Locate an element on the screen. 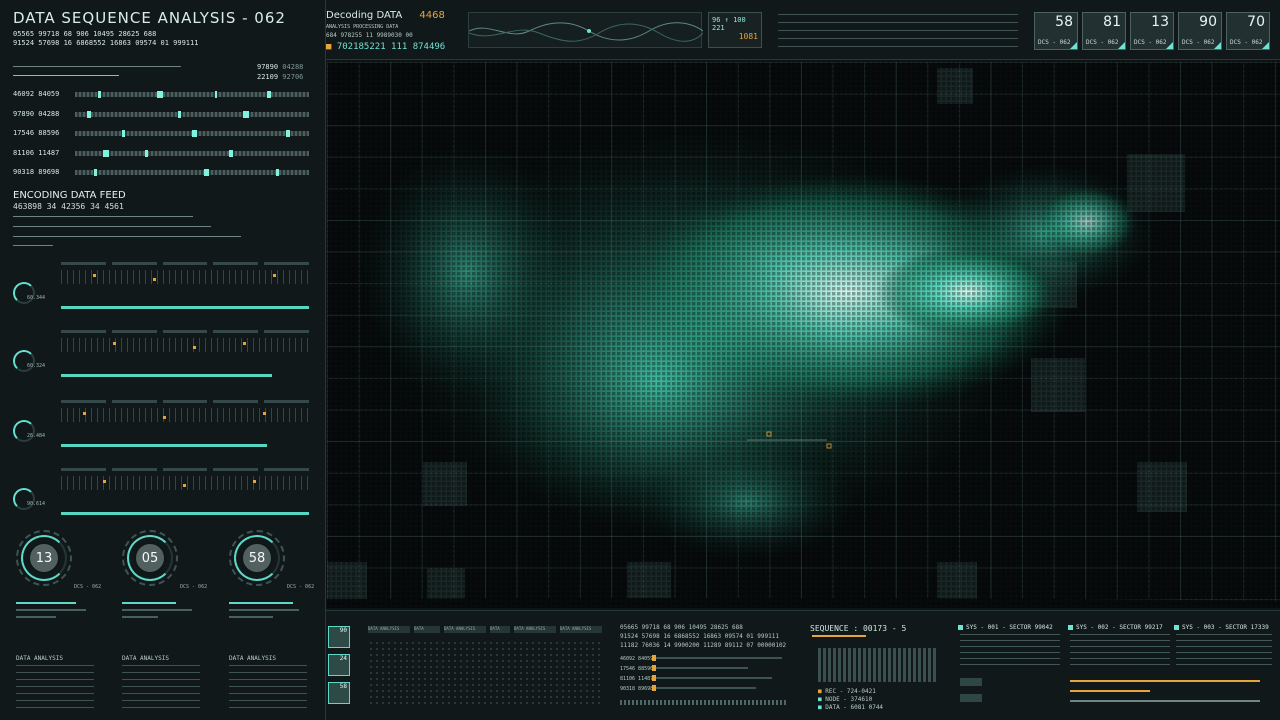  page-title: DATA SEQUENCE ANALYSIS - 062 is located at coordinates (149, 18).